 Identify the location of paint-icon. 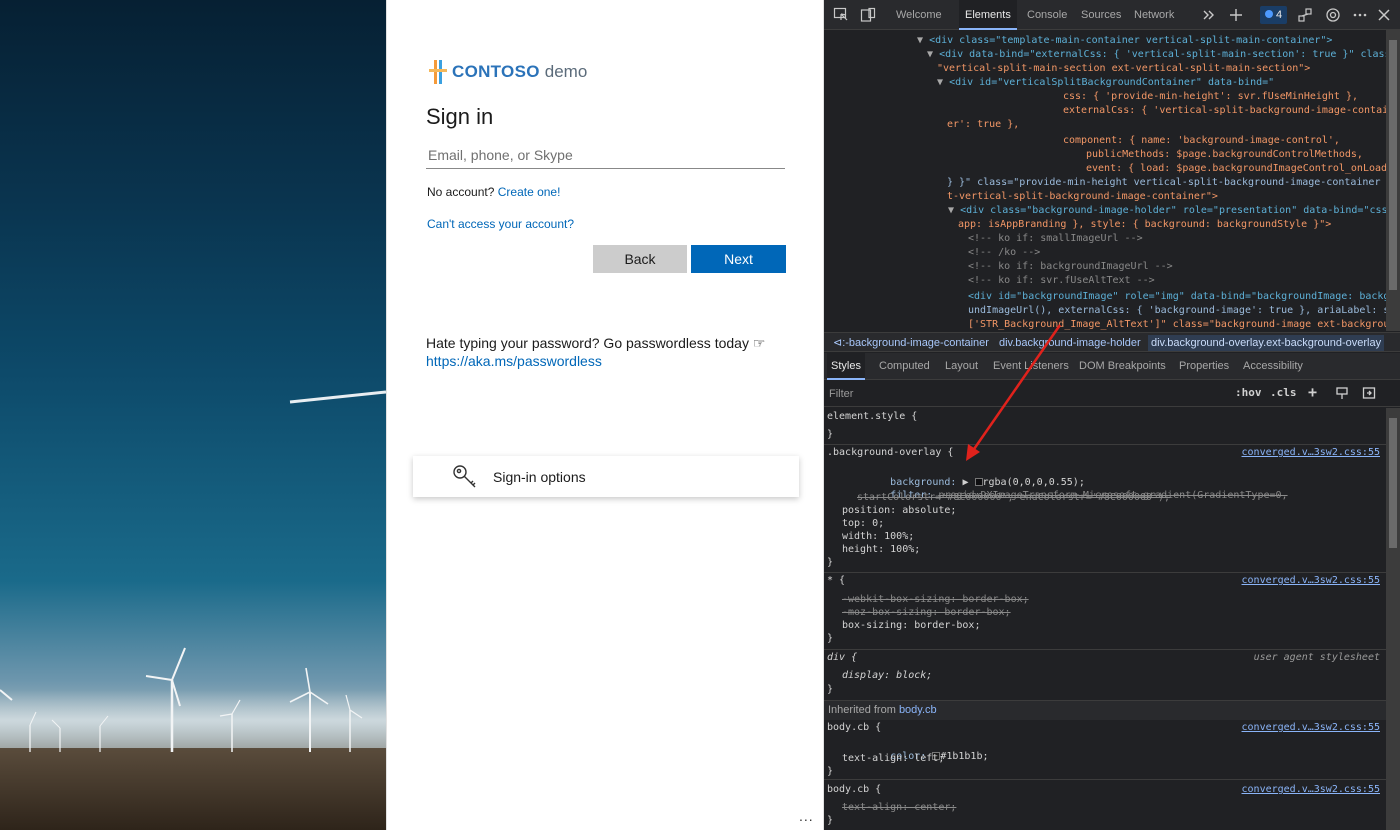
(1342, 394).